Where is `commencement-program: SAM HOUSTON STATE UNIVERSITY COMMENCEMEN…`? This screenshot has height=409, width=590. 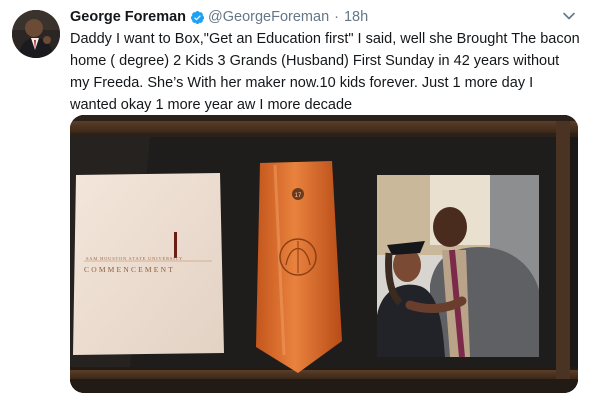 commencement-program: SAM HOUSTON STATE UNIVERSITY COMMENCEMEN… is located at coordinates (148, 264).